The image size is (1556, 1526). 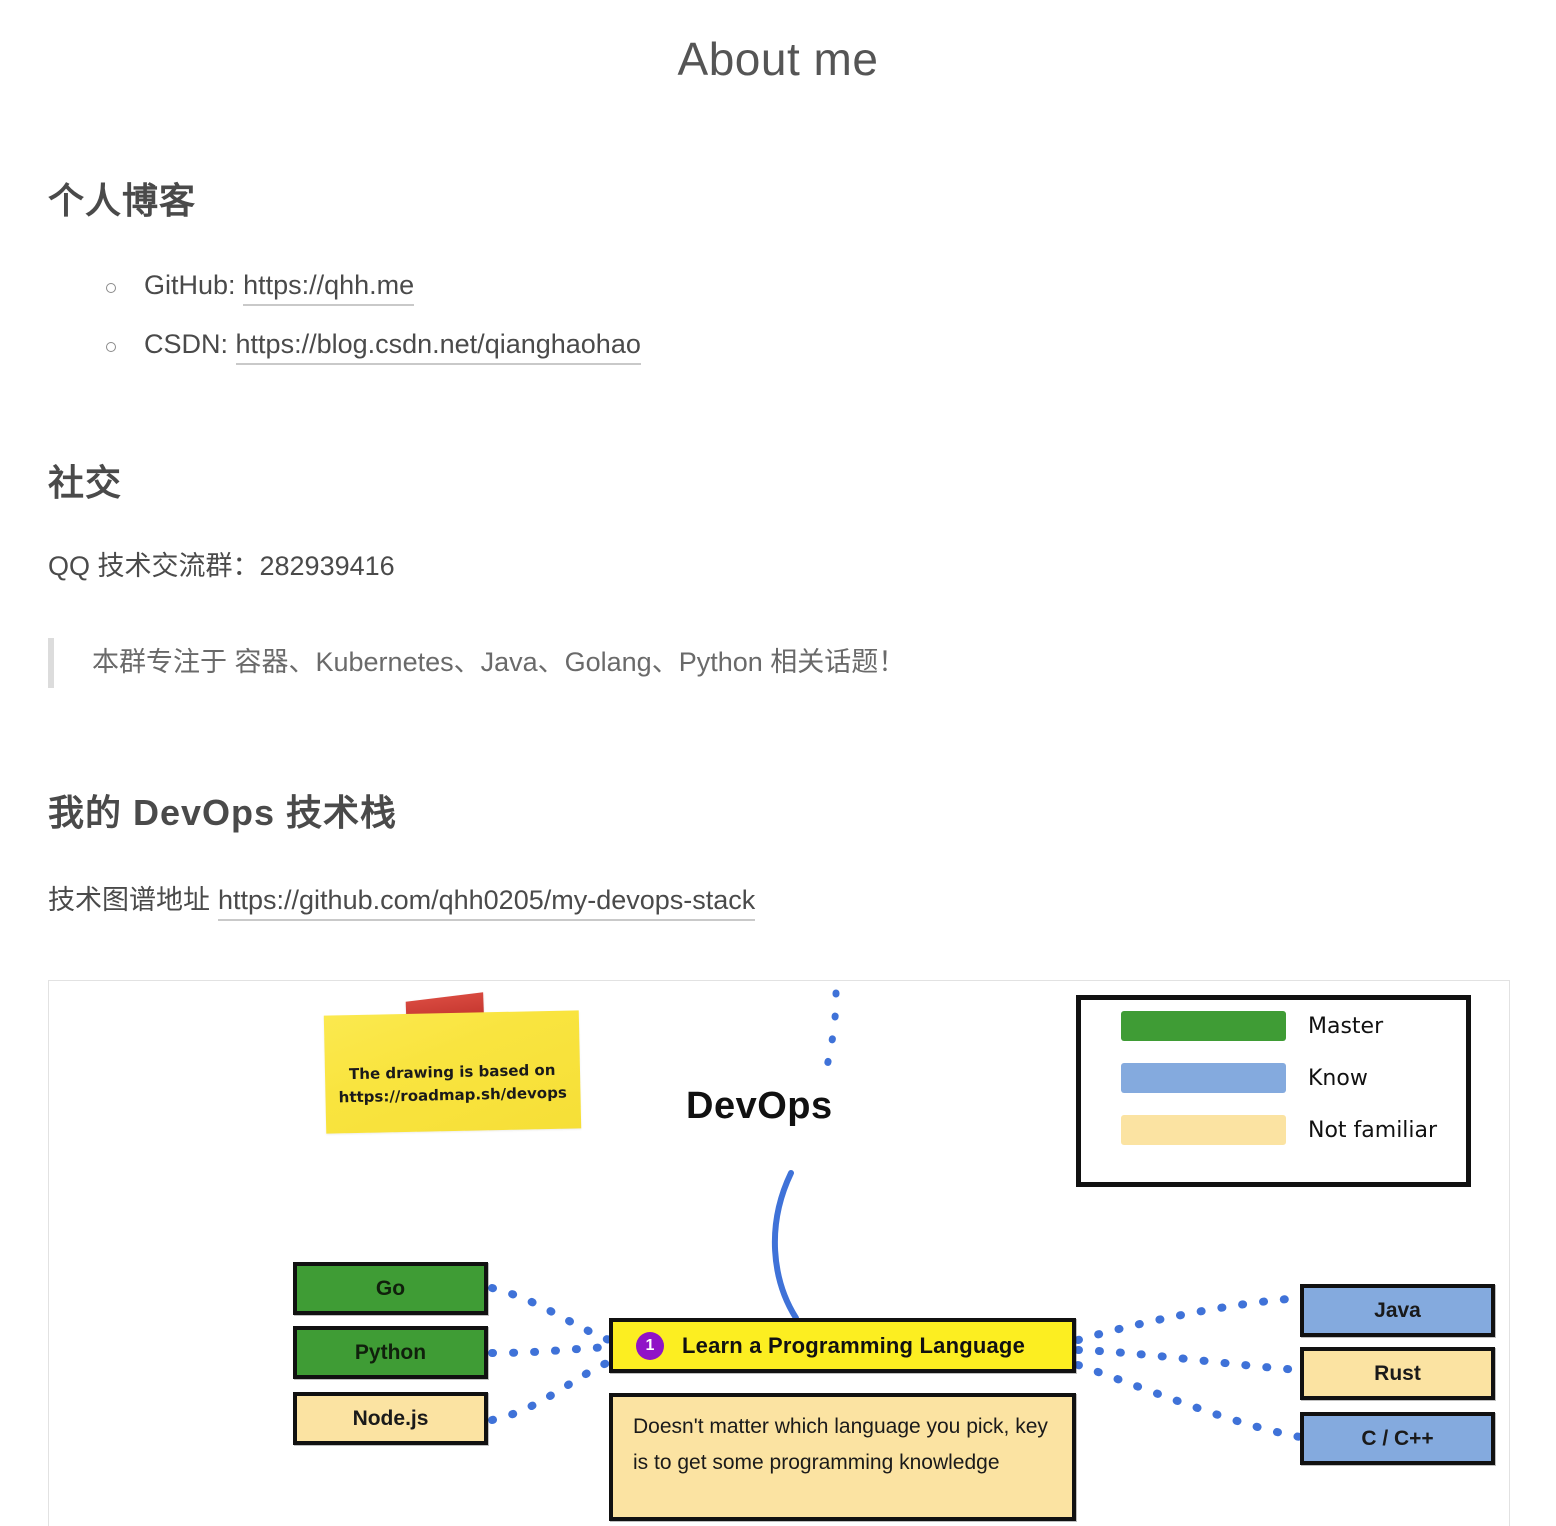 I want to click on legend-swatch-know, so click(x=1203, y=1078).